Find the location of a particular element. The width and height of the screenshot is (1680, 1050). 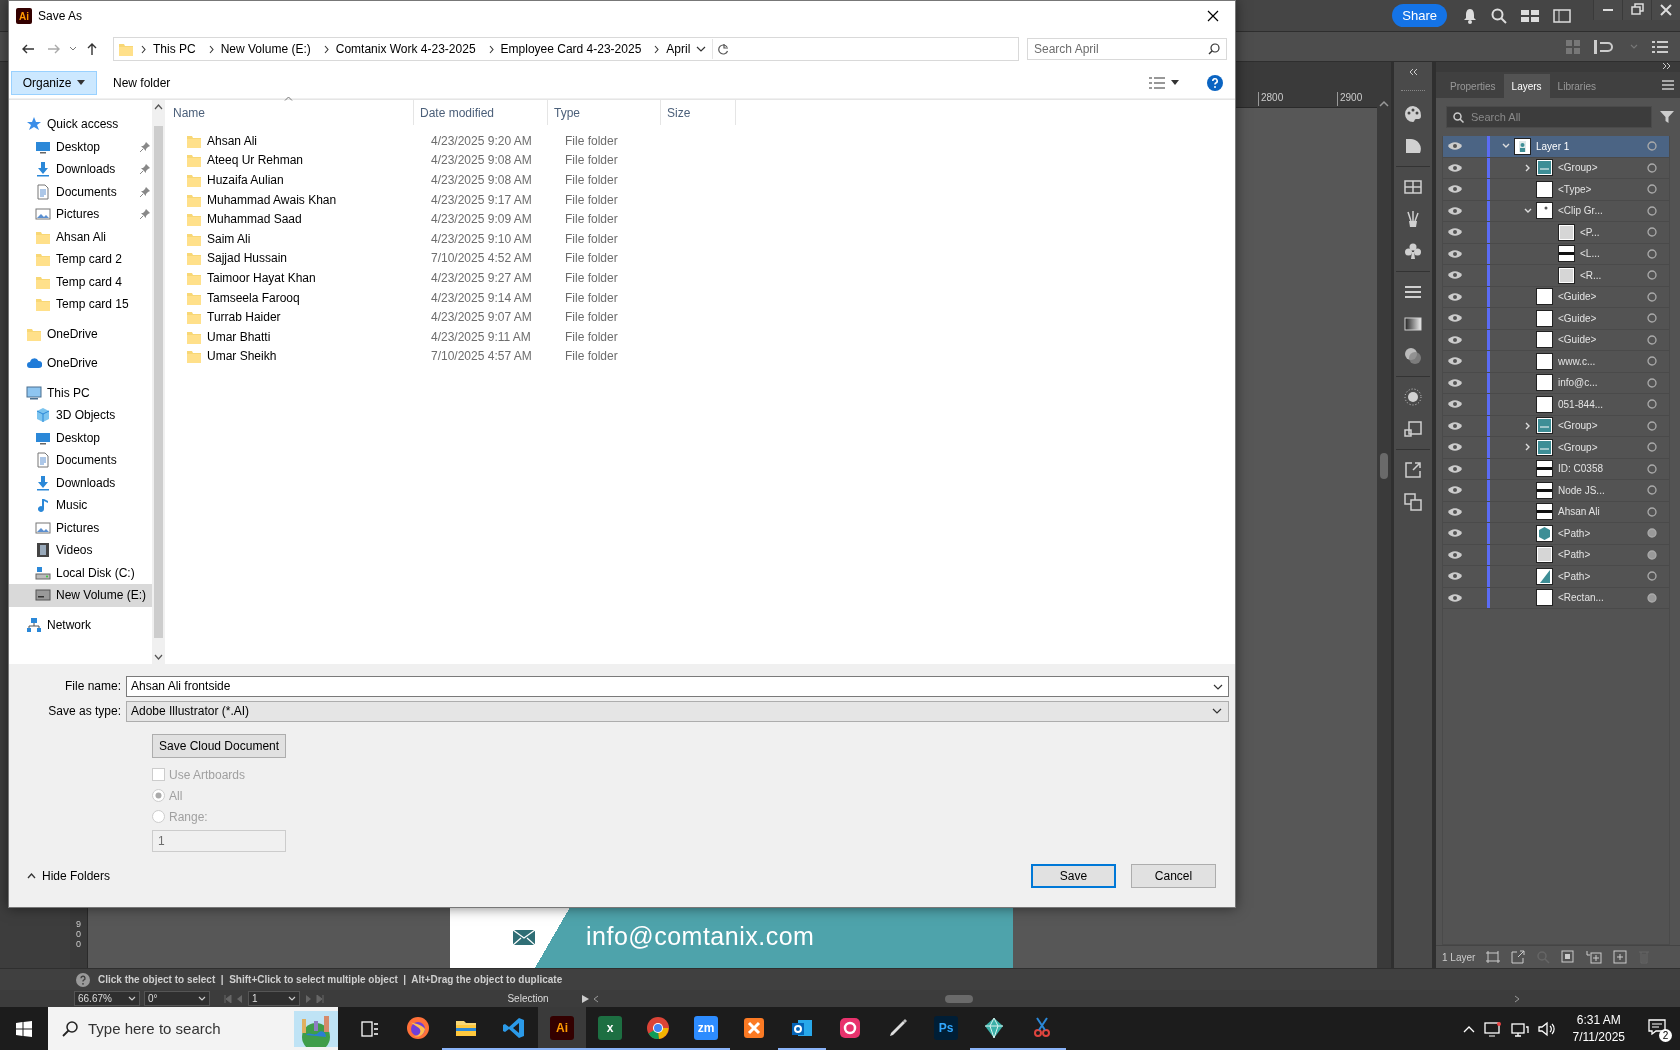

new-layer-icon is located at coordinates (1620, 957).